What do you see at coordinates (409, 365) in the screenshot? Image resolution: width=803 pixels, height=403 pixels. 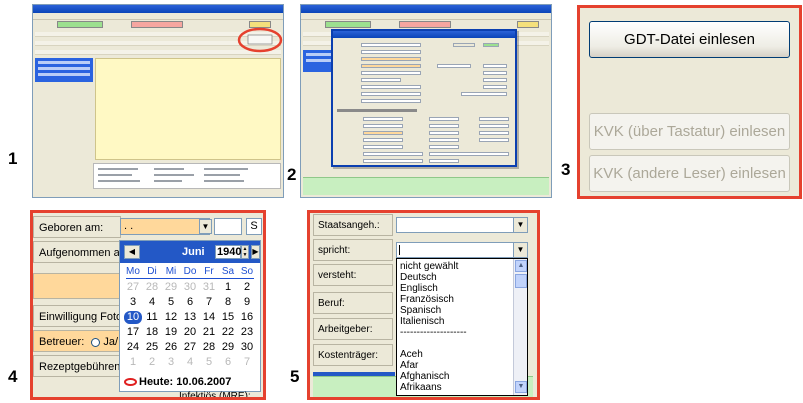 I see `language-option: Afar` at bounding box center [409, 365].